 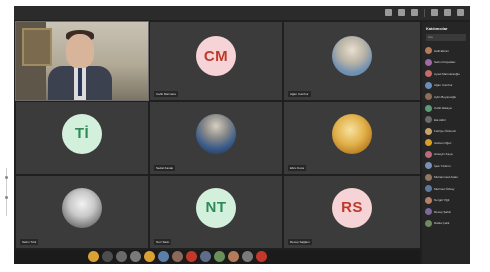 I want to click on participant-tile: RS Recep Sağlam, so click(x=352, y=212).